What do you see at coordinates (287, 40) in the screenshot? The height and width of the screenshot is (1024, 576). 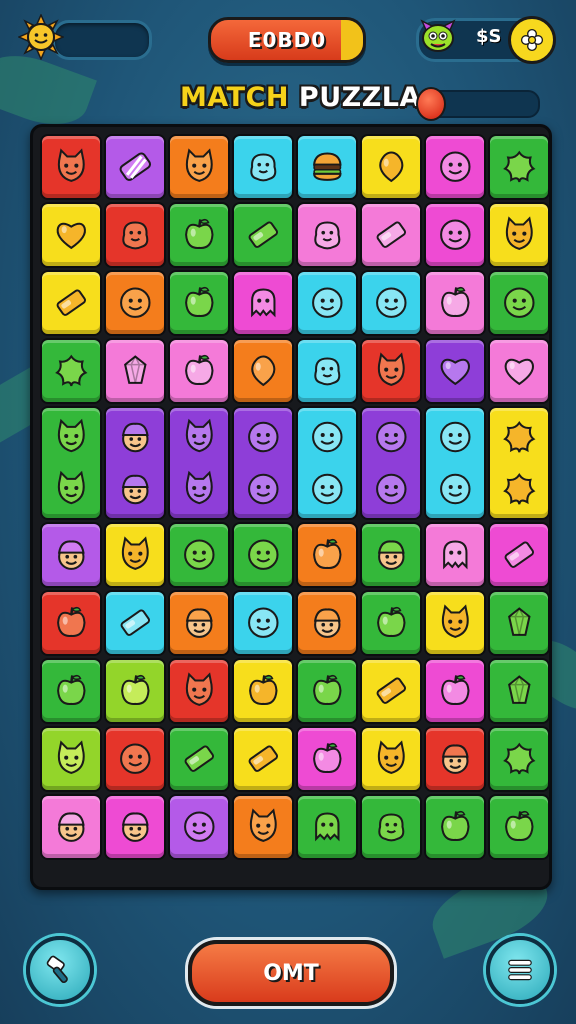 I see `score-value: E0BD0` at bounding box center [287, 40].